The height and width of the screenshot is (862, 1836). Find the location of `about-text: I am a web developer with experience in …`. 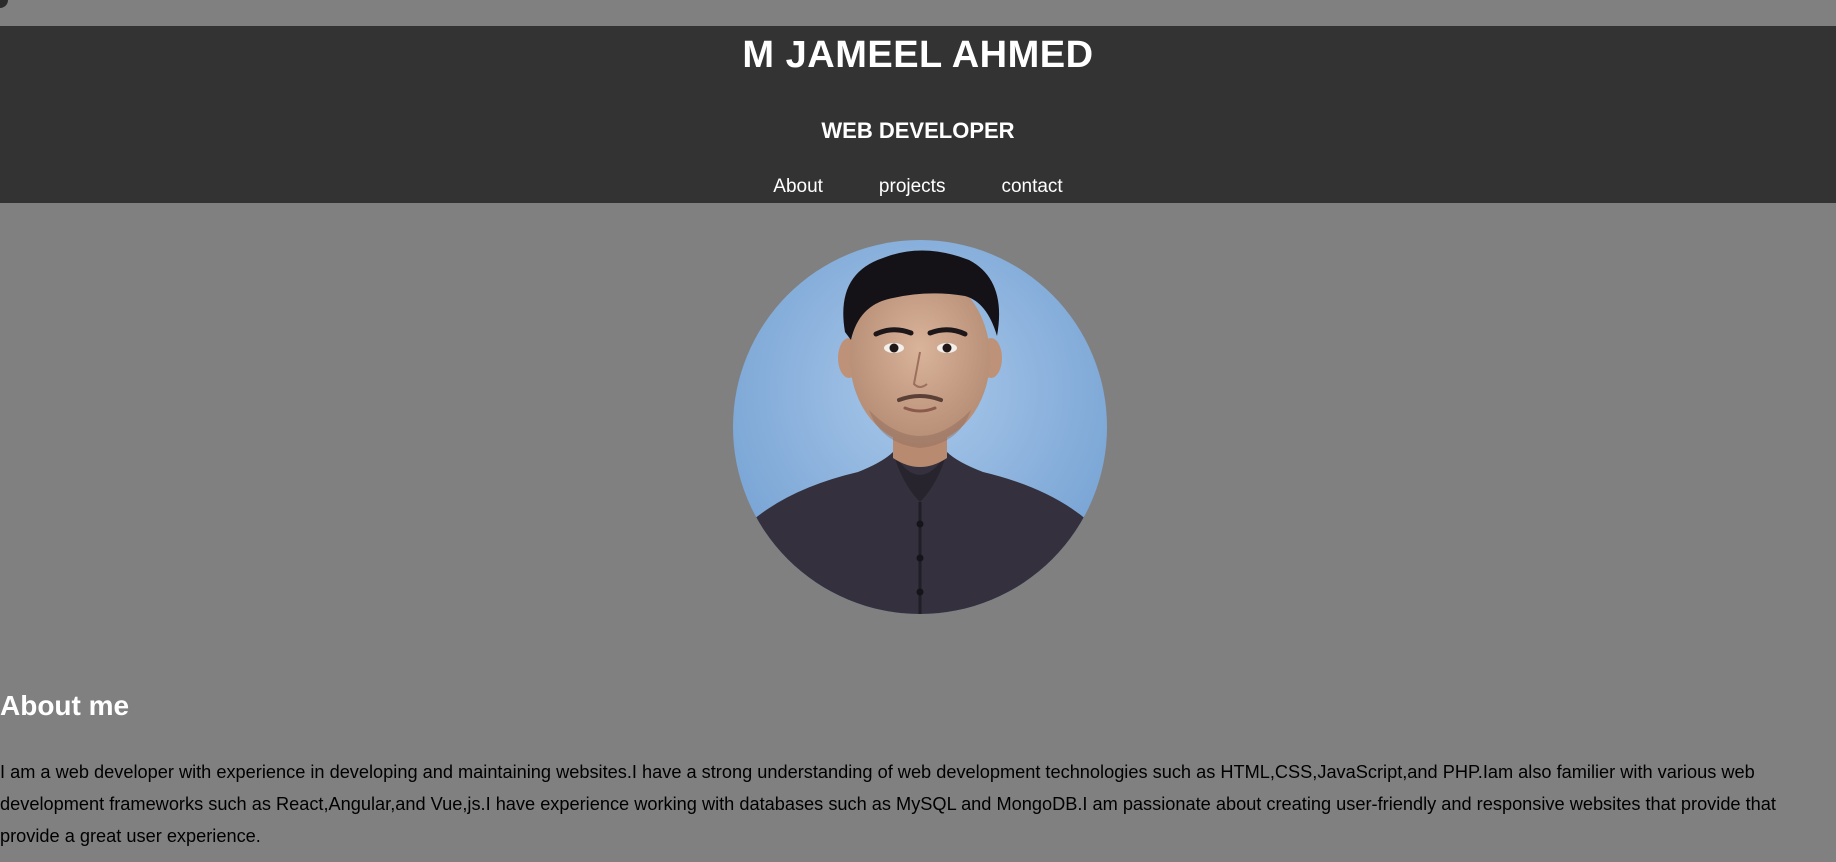

about-text: I am a web developer with experience in … is located at coordinates (888, 804).